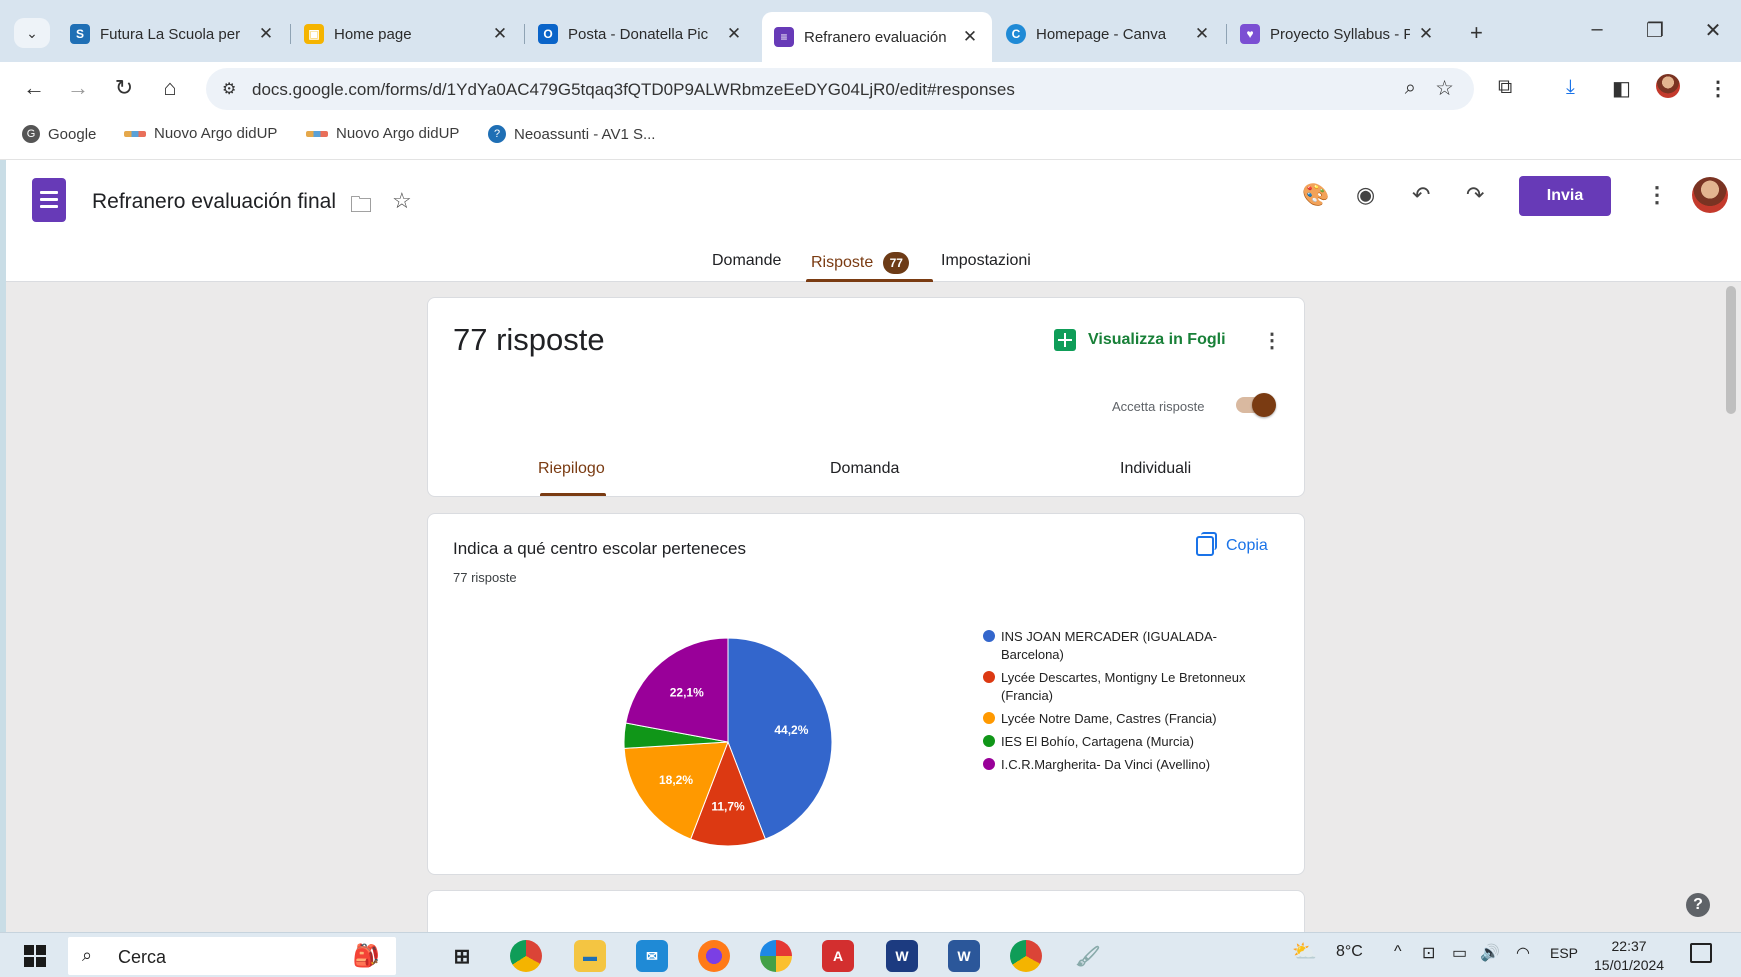 The height and width of the screenshot is (977, 1741). I want to click on help-icon: ?, so click(1698, 905).